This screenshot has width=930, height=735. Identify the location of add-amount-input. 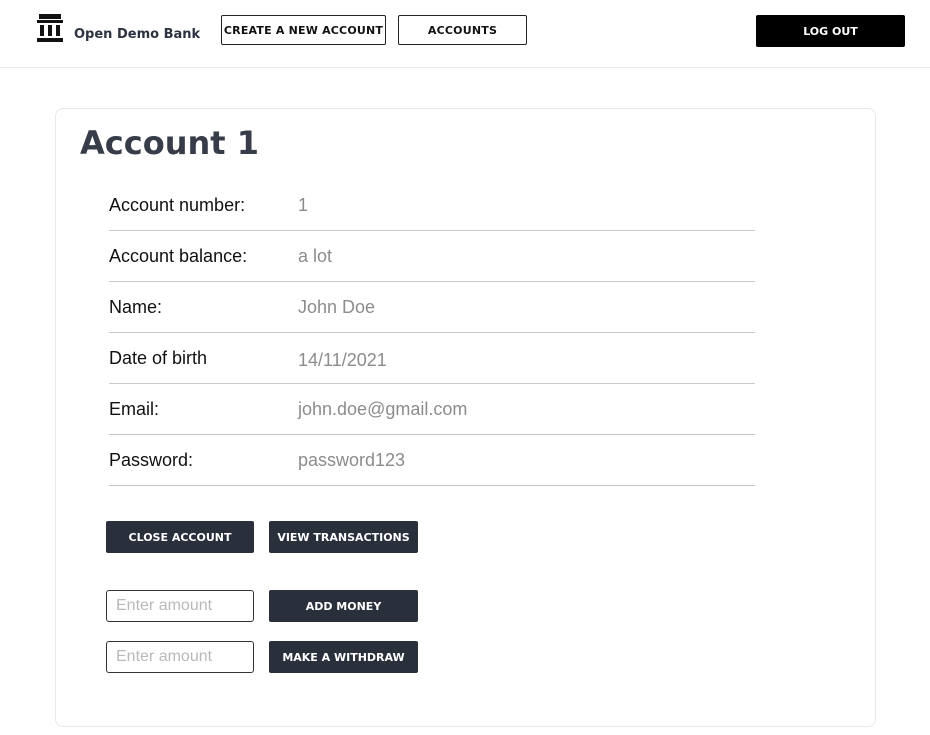
(180, 606).